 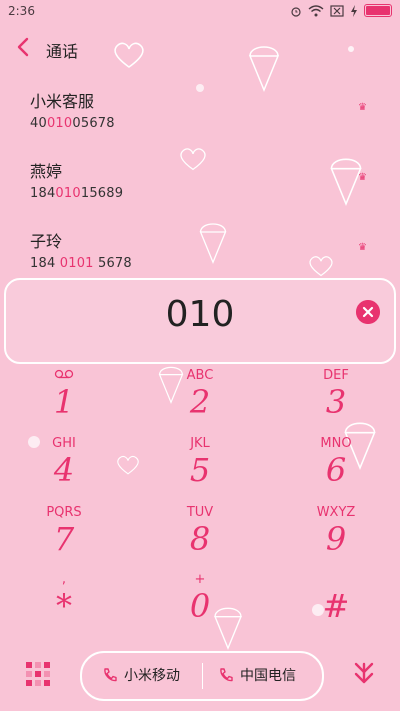 I want to click on status-time: 2:36, so click(x=21, y=11).